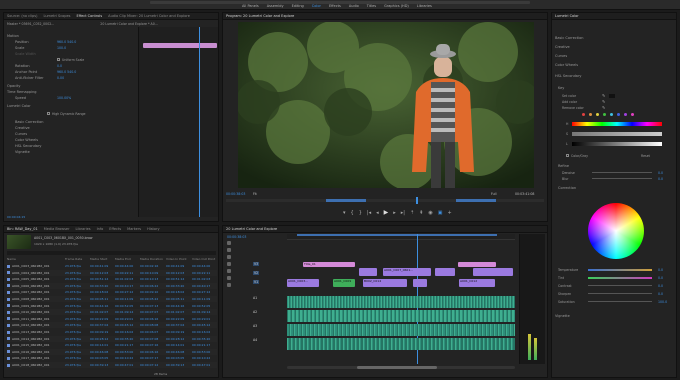 The image size is (680, 380). Describe the element at coordinates (590, 114) in the screenshot. I see `swatch-orange-icon` at that location.